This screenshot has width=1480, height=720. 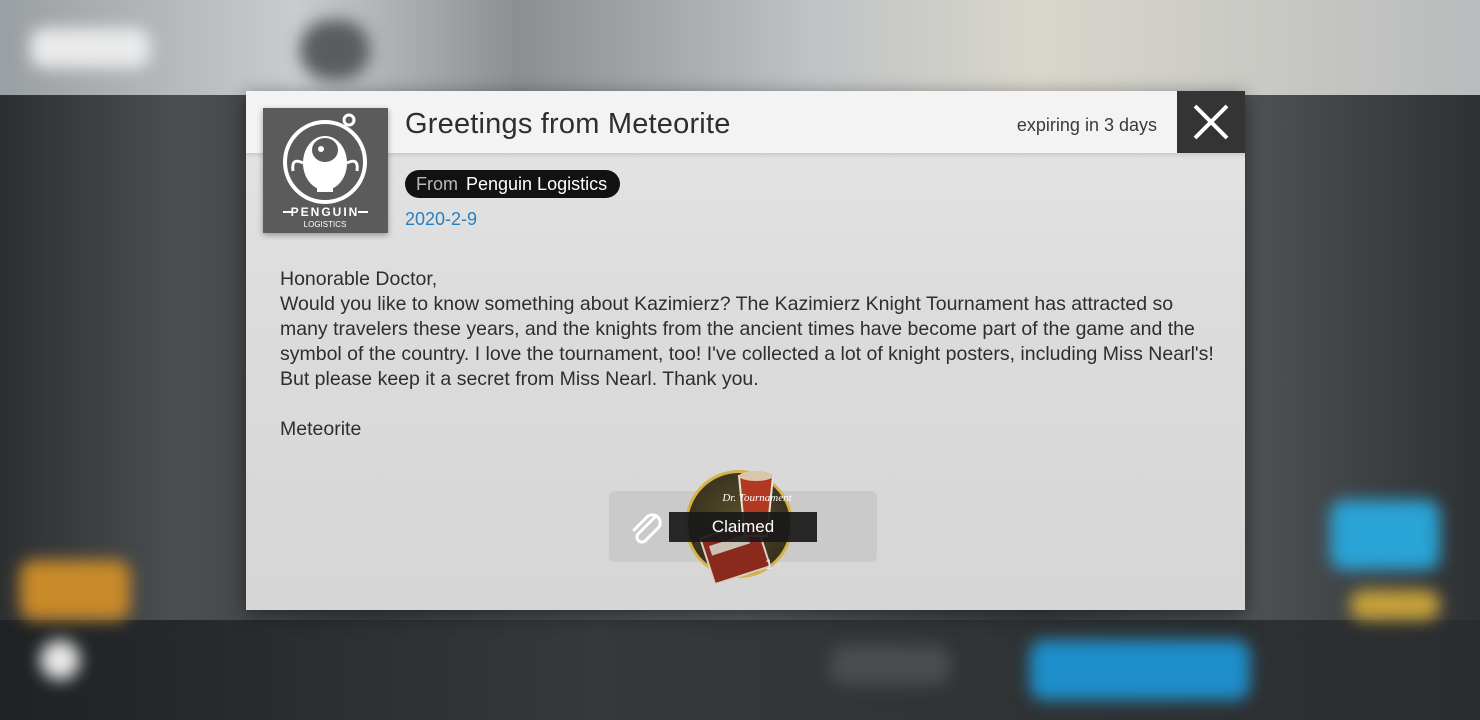 I want to click on item-label: Dr. Tournament, so click(x=756, y=498).